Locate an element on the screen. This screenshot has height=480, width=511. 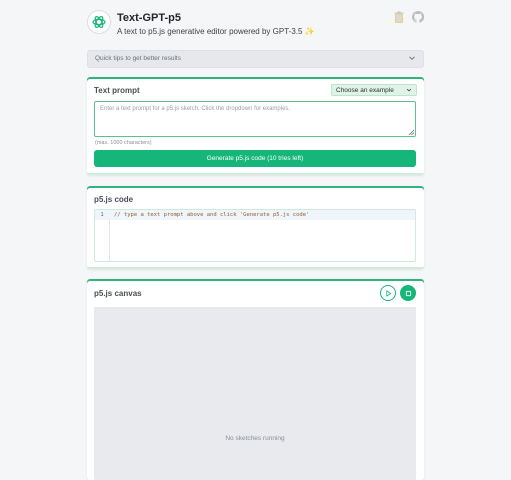
line-number: 1 is located at coordinates (102, 215).